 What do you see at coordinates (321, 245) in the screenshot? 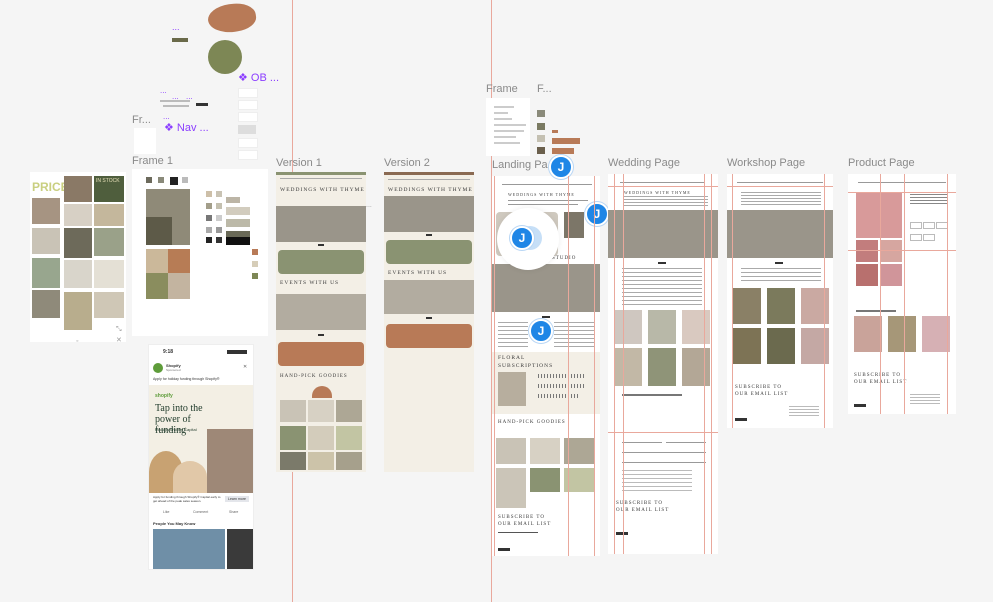
I see `carousel-dots` at bounding box center [321, 245].